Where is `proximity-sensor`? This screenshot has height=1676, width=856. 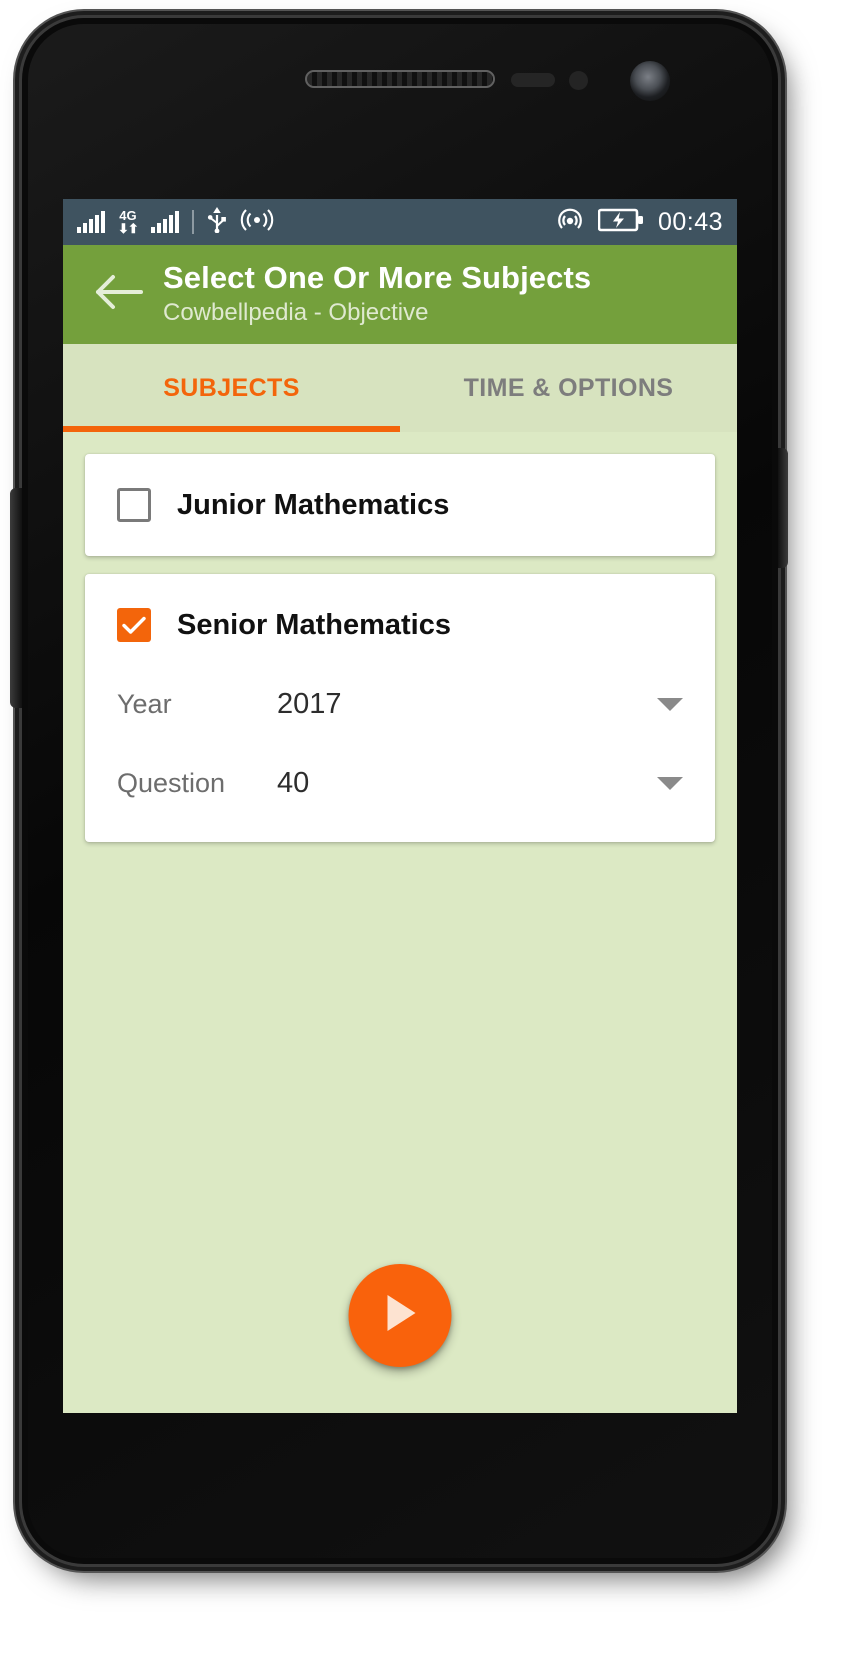
proximity-sensor is located at coordinates (533, 80).